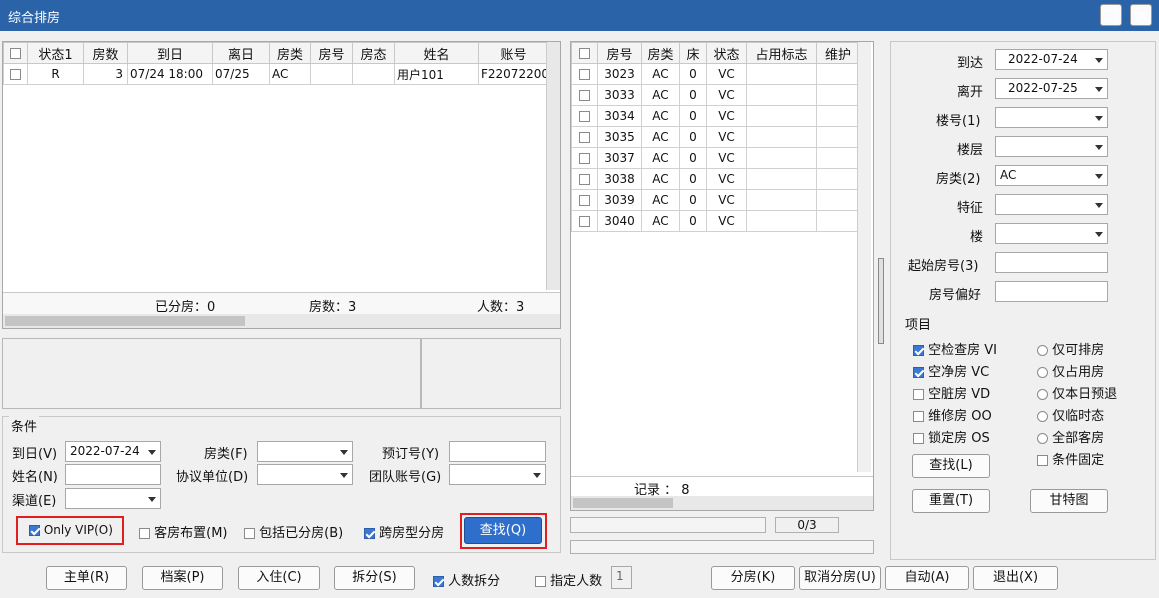  Describe the element at coordinates (753, 578) in the screenshot. I see `assign-room-button: 分房(K)` at that location.